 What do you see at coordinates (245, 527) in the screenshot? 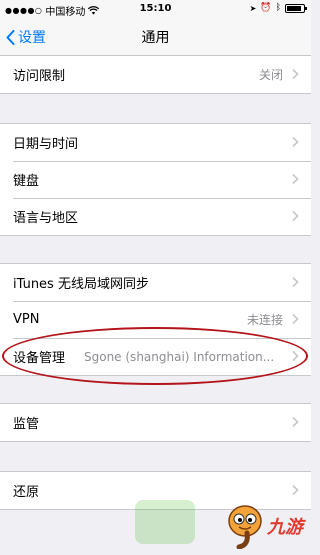
I see `mascot-logo-icon` at bounding box center [245, 527].